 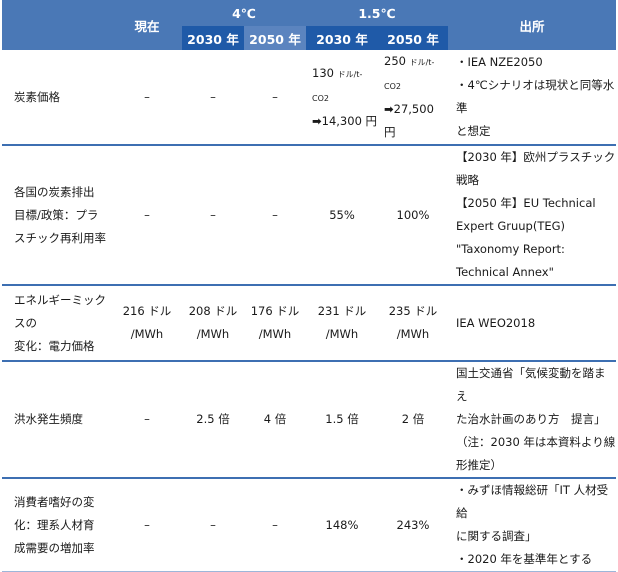 I want to click on header-4c-2030: 2030 年, so click(x=213, y=38).